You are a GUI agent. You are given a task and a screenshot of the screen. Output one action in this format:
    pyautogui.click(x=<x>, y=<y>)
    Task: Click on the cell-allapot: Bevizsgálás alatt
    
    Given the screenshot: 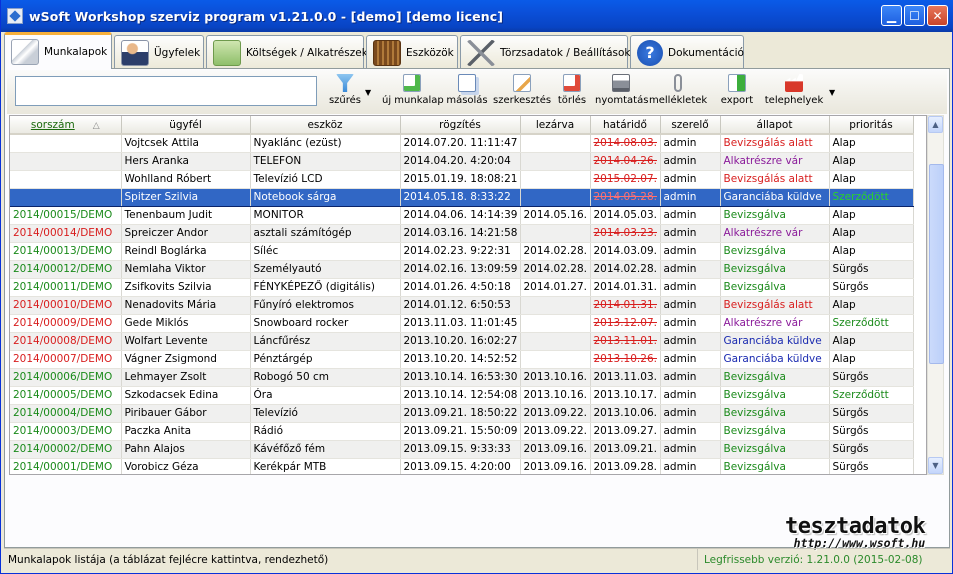 What is the action you would take?
    pyautogui.click(x=775, y=179)
    